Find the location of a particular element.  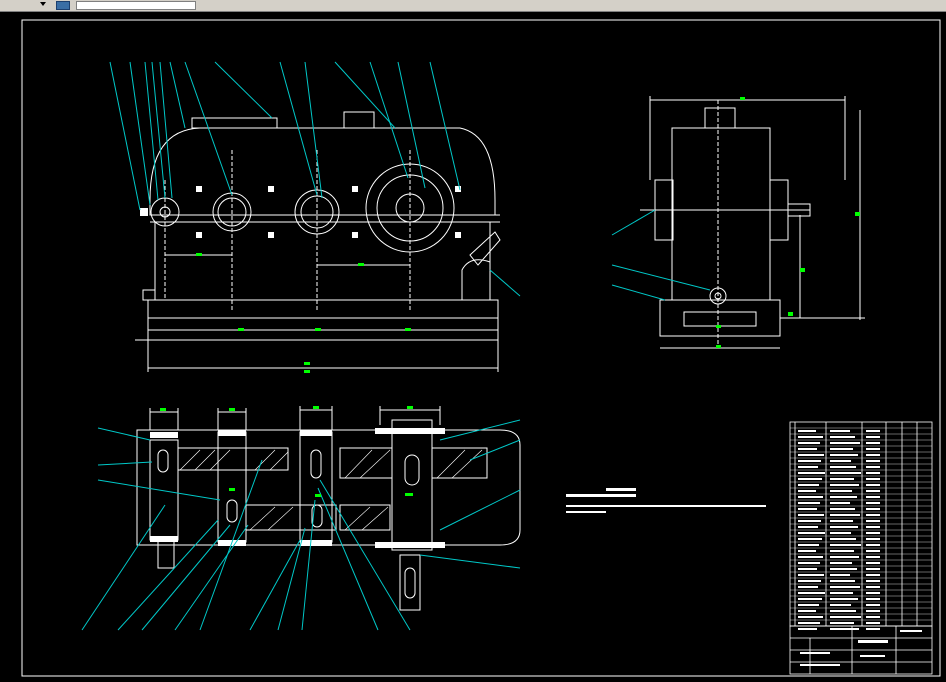

chevron-down-icon is located at coordinates (43, 4).